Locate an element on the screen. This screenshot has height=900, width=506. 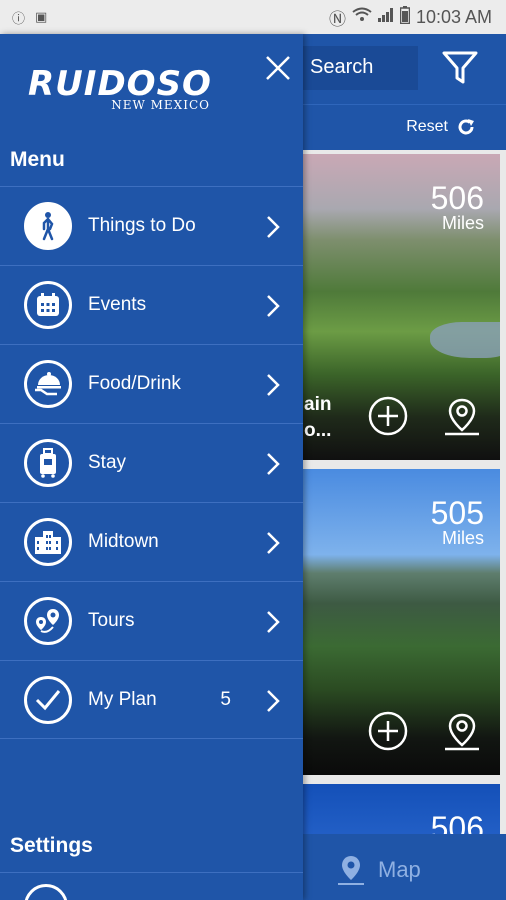
signal-icon is located at coordinates (385, 17).